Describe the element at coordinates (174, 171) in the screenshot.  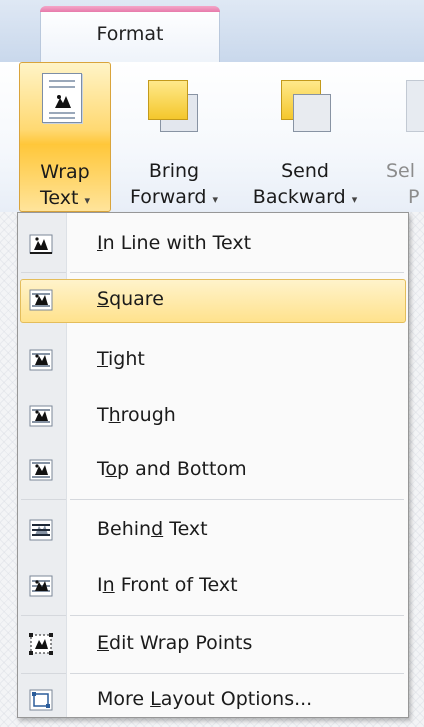
I see `bring-forward-label-1: Bring` at that location.